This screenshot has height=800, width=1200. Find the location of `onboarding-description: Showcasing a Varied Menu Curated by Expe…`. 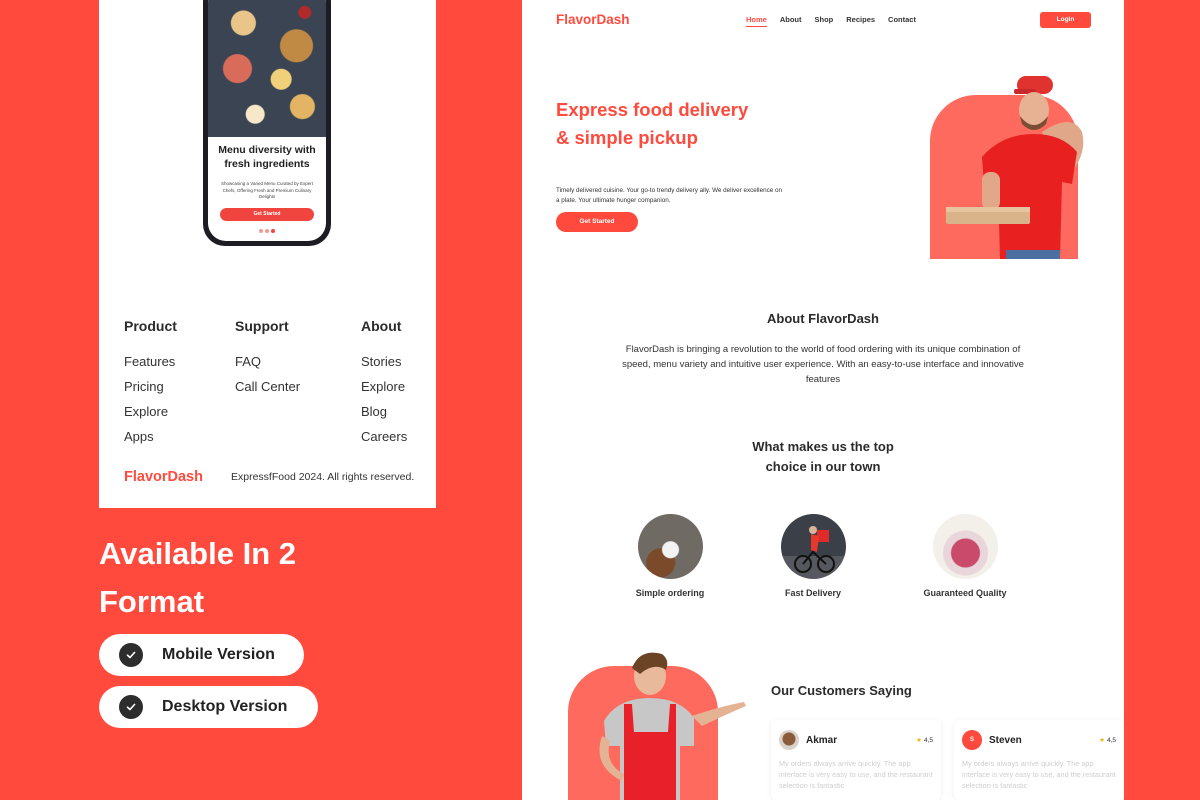

onboarding-description: Showcasing a Varied Menu Curated by Expe… is located at coordinates (267, 190).